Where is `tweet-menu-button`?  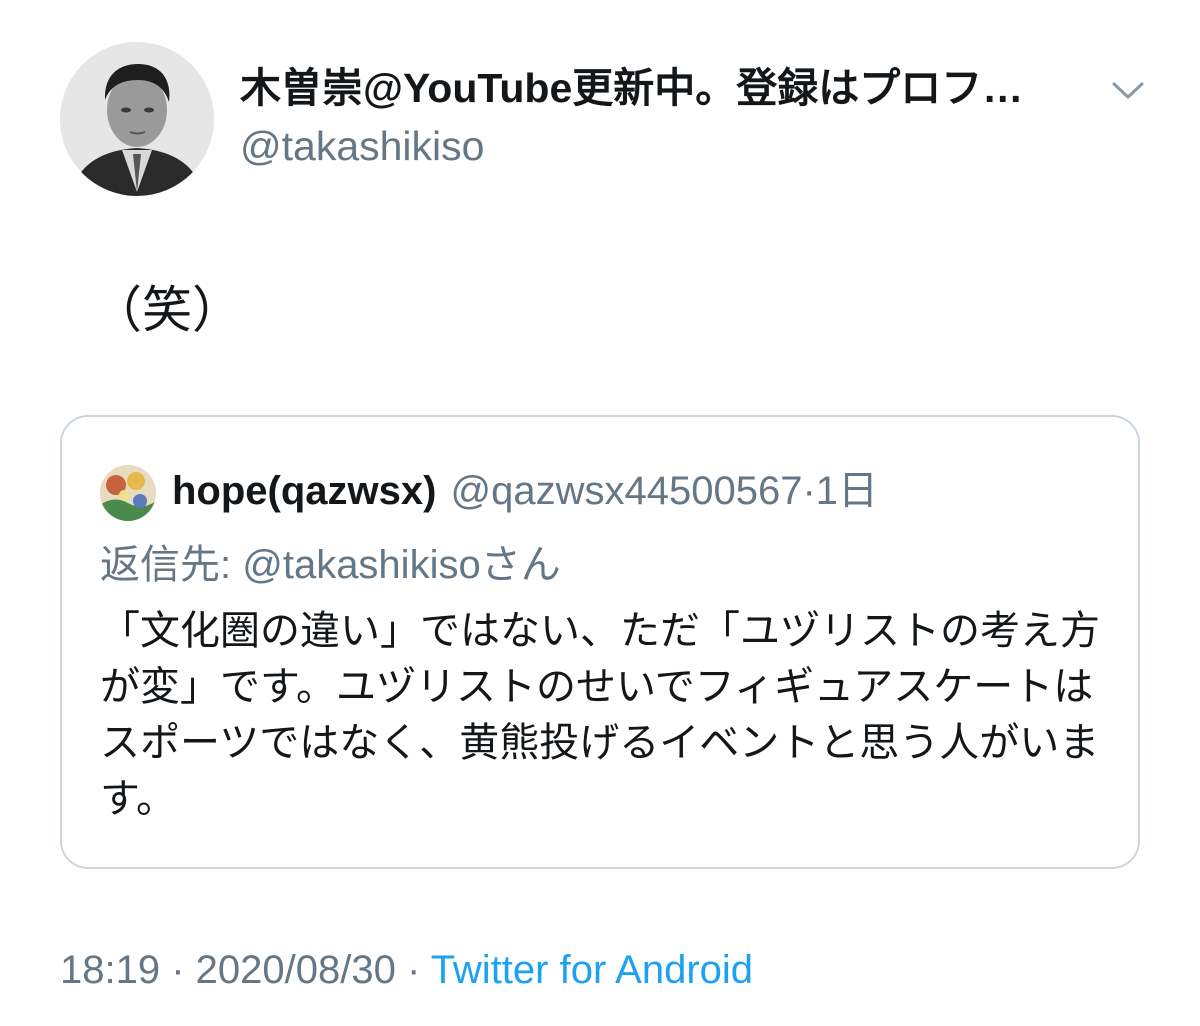 tweet-menu-button is located at coordinates (1128, 90).